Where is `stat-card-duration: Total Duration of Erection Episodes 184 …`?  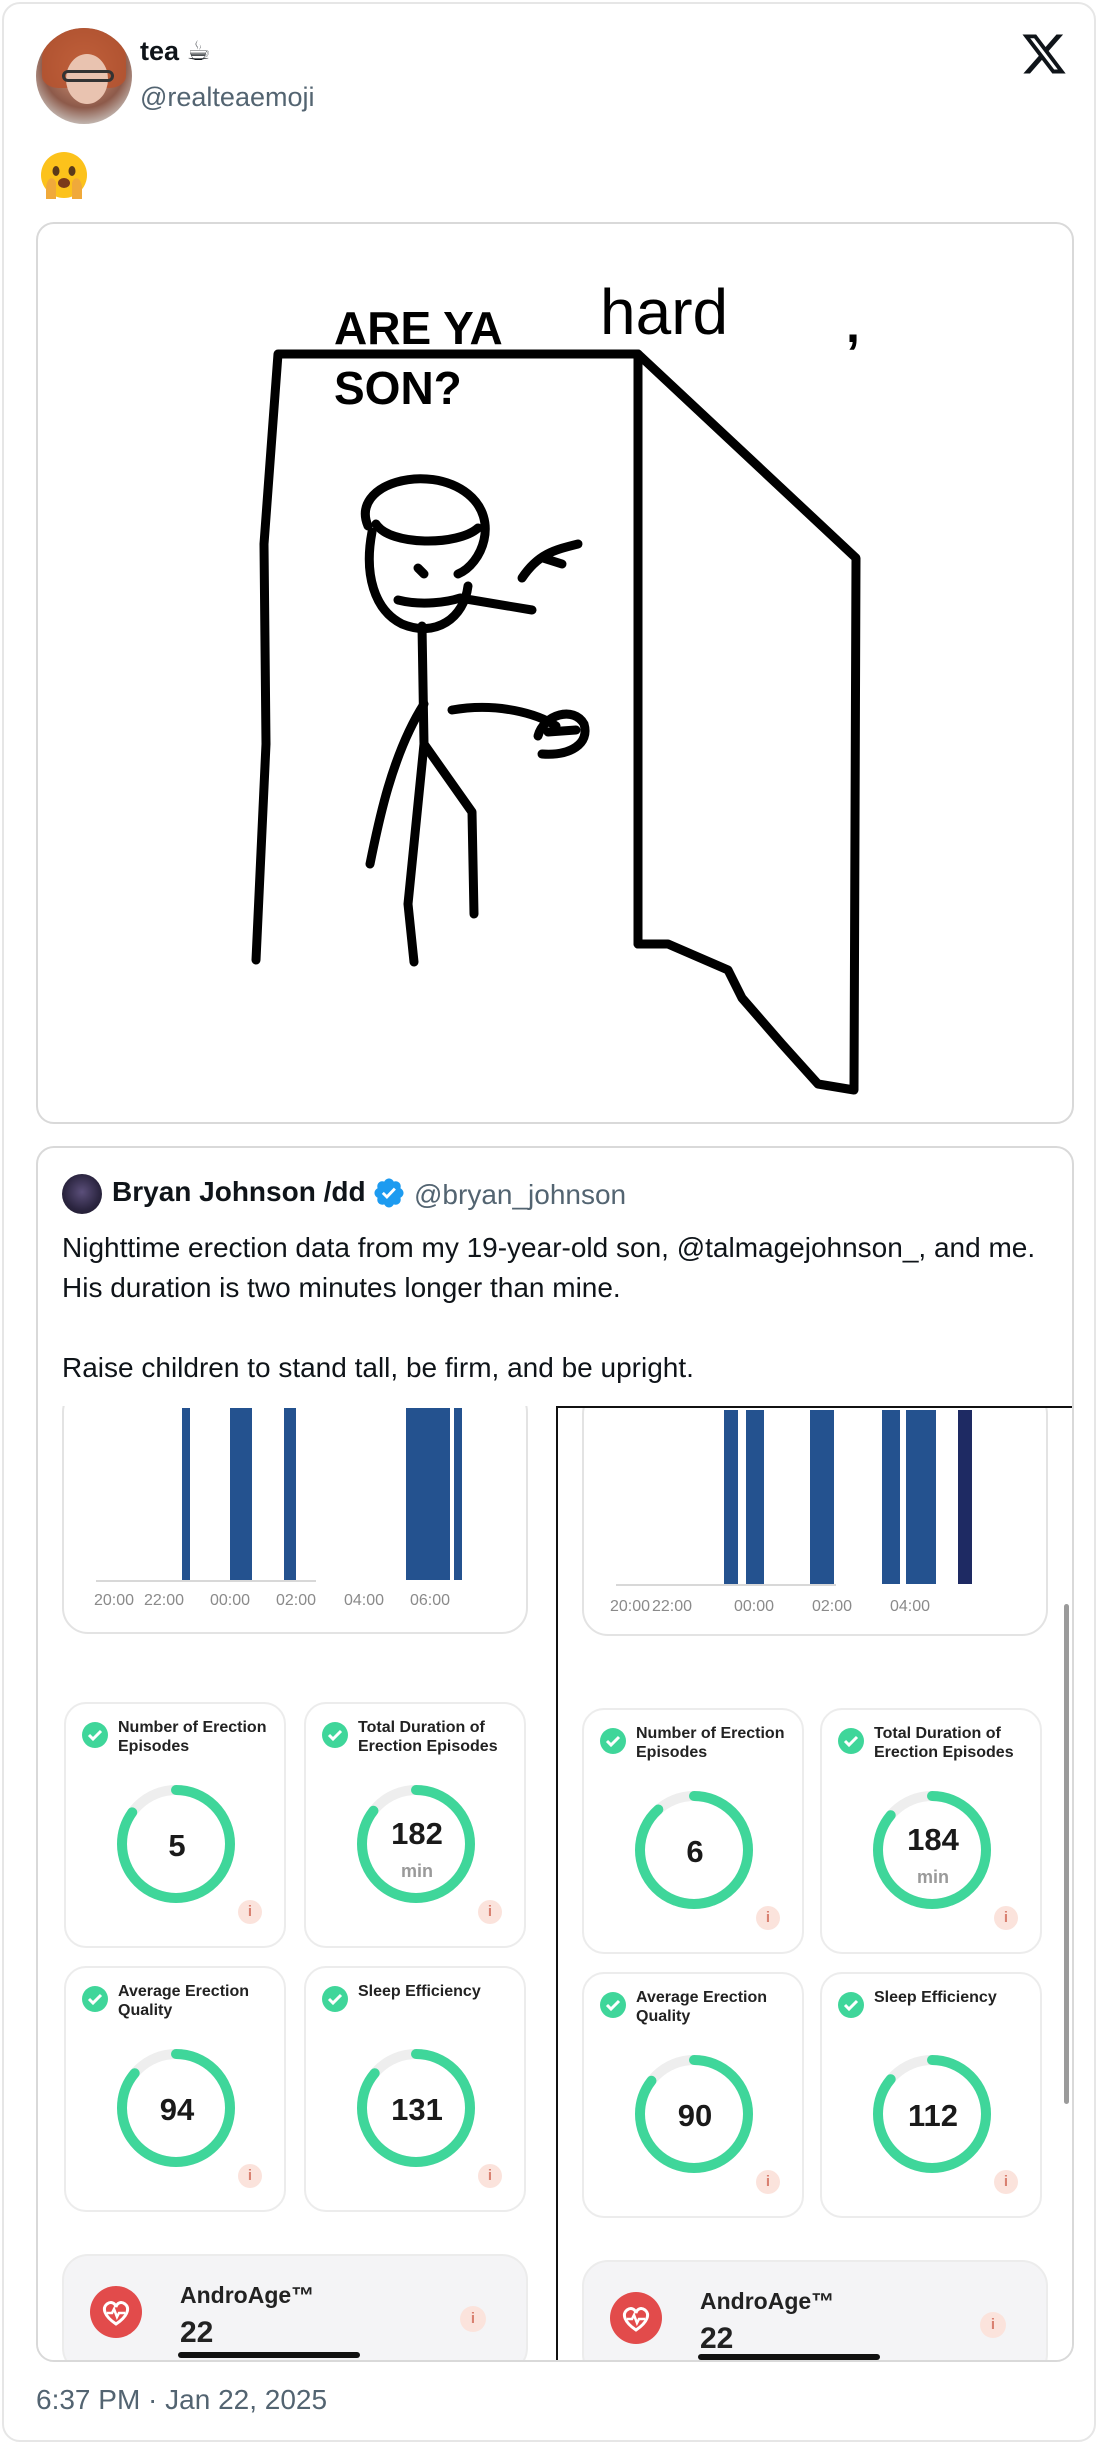
stat-card-duration: Total Duration of Erection Episodes 184 … is located at coordinates (931, 1831).